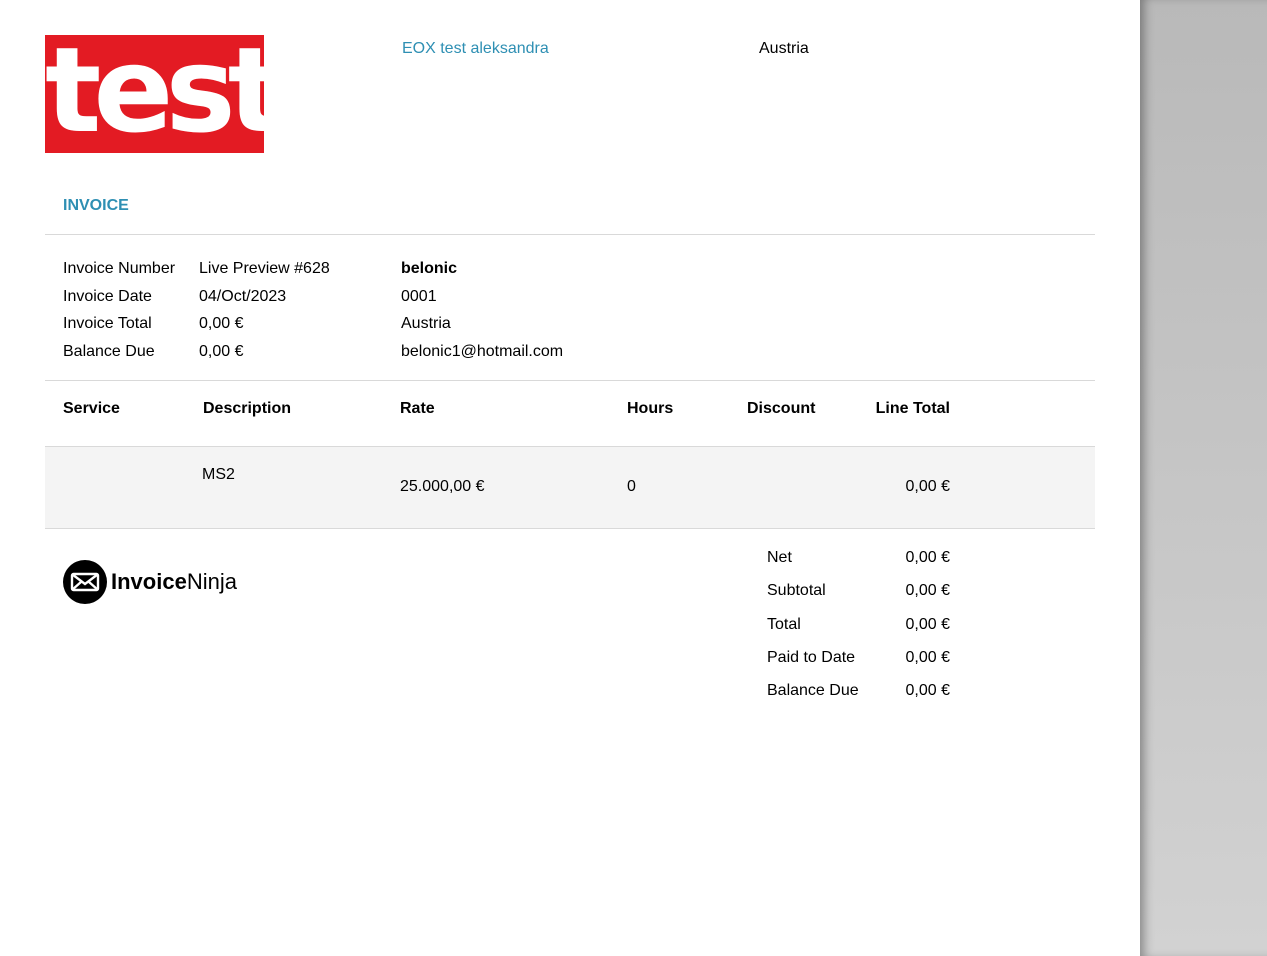 The height and width of the screenshot is (956, 1267). I want to click on totals-value-balance-due: 0,00 €, so click(927, 690).